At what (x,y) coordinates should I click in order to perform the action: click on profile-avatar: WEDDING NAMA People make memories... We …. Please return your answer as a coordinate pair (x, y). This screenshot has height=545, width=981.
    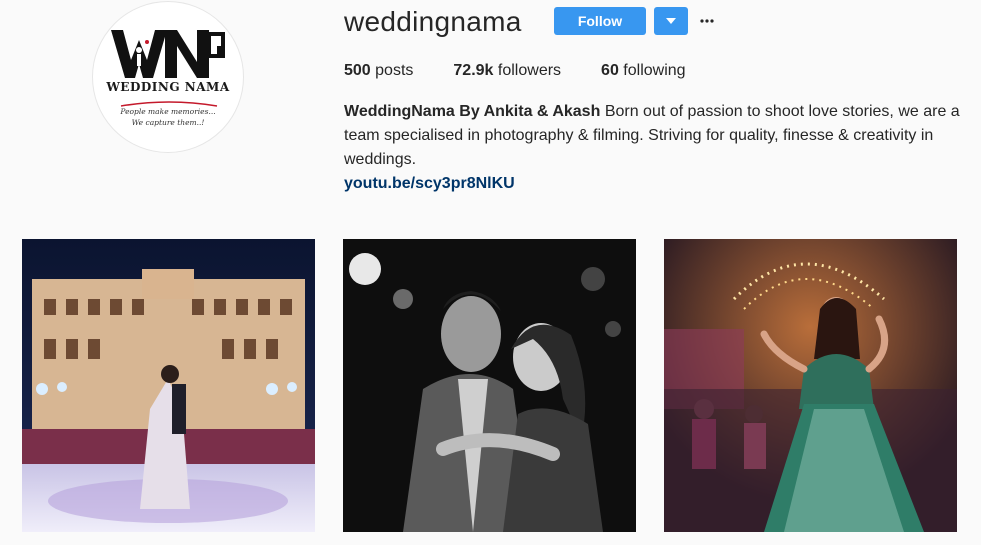
    Looking at the image, I should click on (168, 77).